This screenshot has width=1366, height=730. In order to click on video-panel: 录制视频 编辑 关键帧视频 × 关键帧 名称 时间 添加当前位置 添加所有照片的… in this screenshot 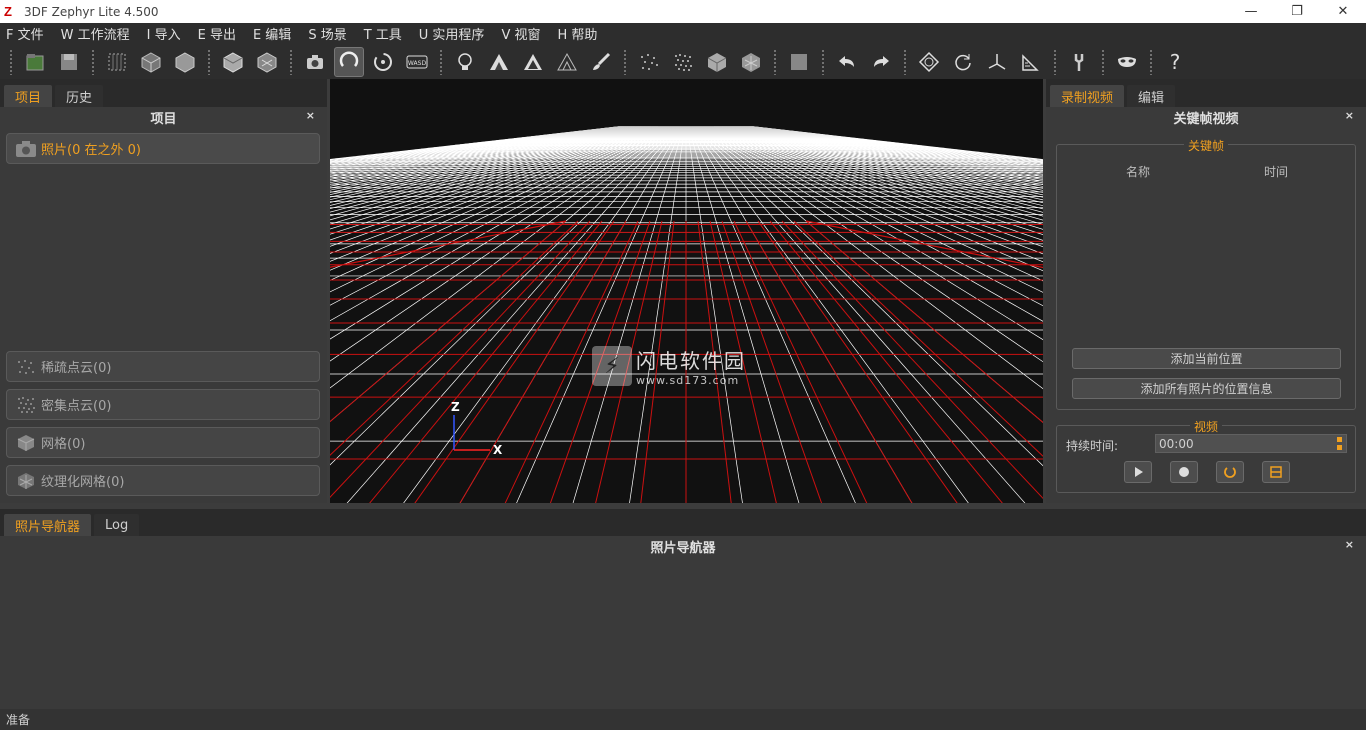, I will do `click(1206, 291)`.